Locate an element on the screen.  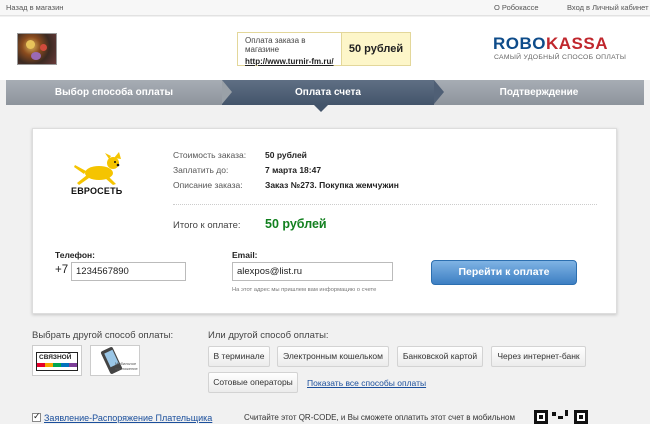
total-amount: 50 рублей is located at coordinates (296, 224).